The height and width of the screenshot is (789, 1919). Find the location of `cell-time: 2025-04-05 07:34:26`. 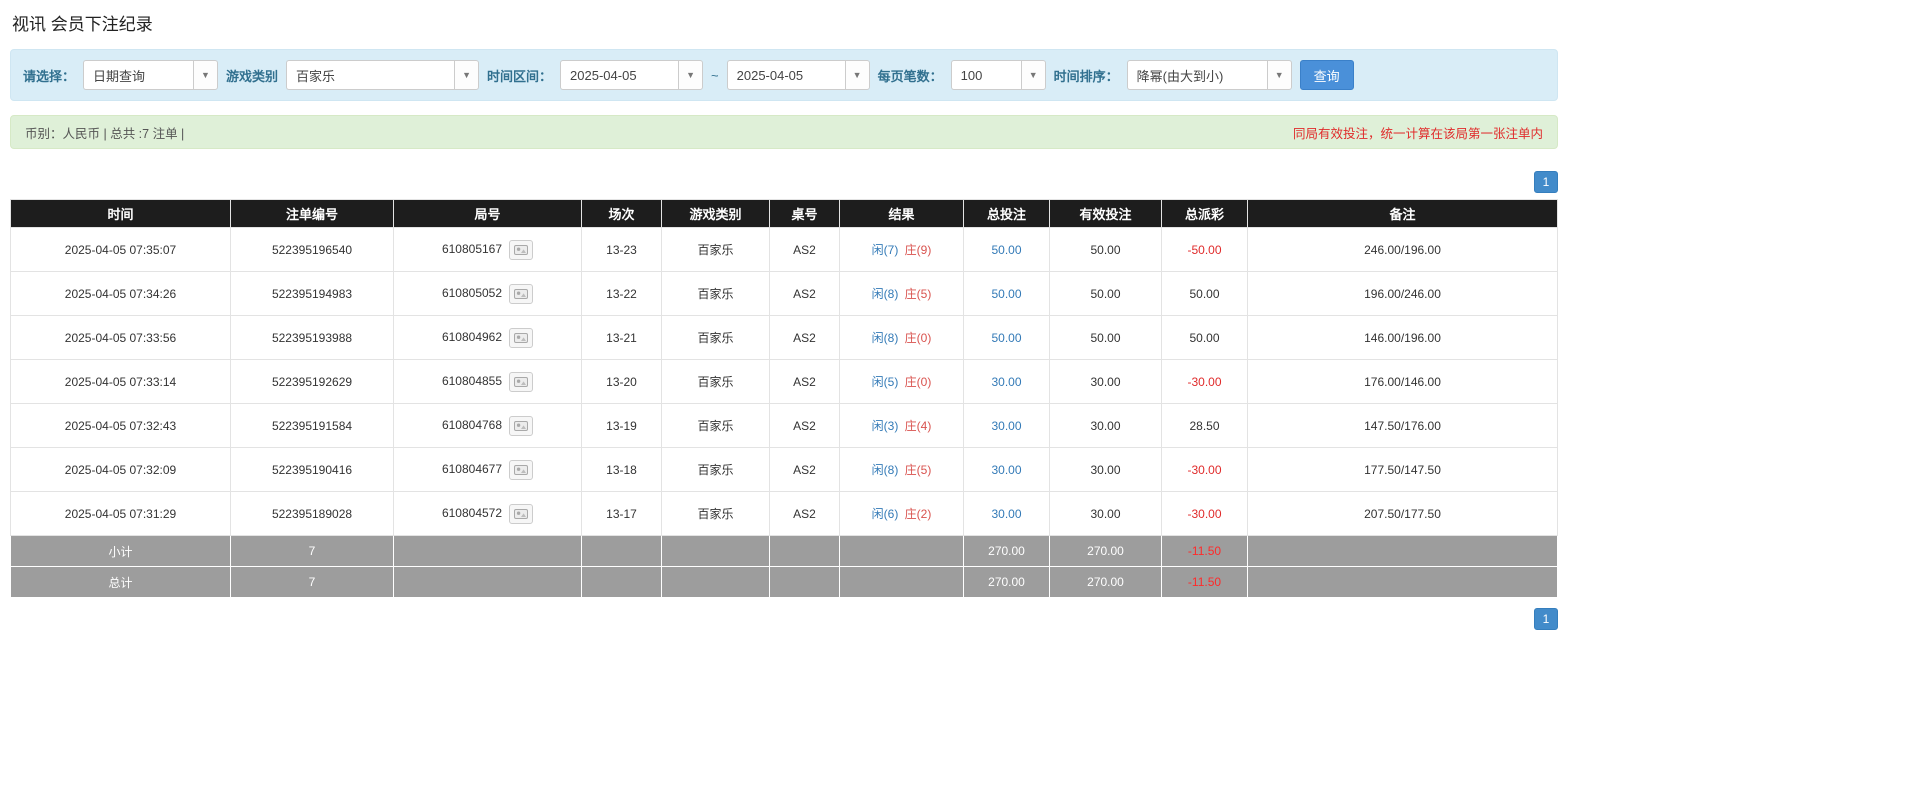

cell-time: 2025-04-05 07:34:26 is located at coordinates (120, 293).